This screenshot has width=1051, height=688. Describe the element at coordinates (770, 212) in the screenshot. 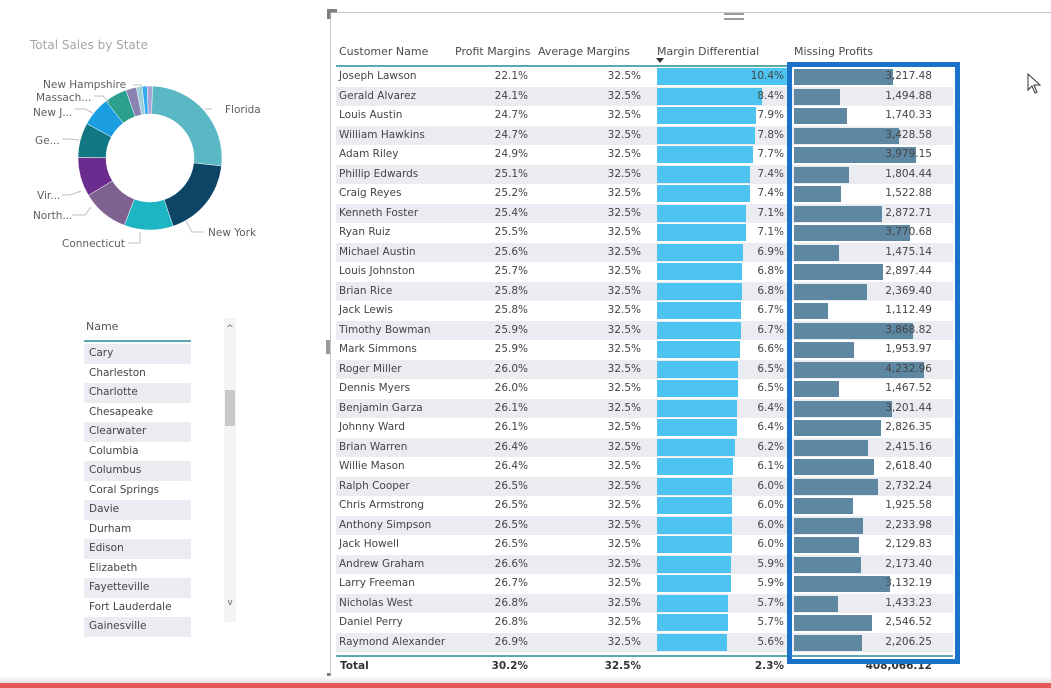

I see `cell-margin-differential: 7.1%` at that location.